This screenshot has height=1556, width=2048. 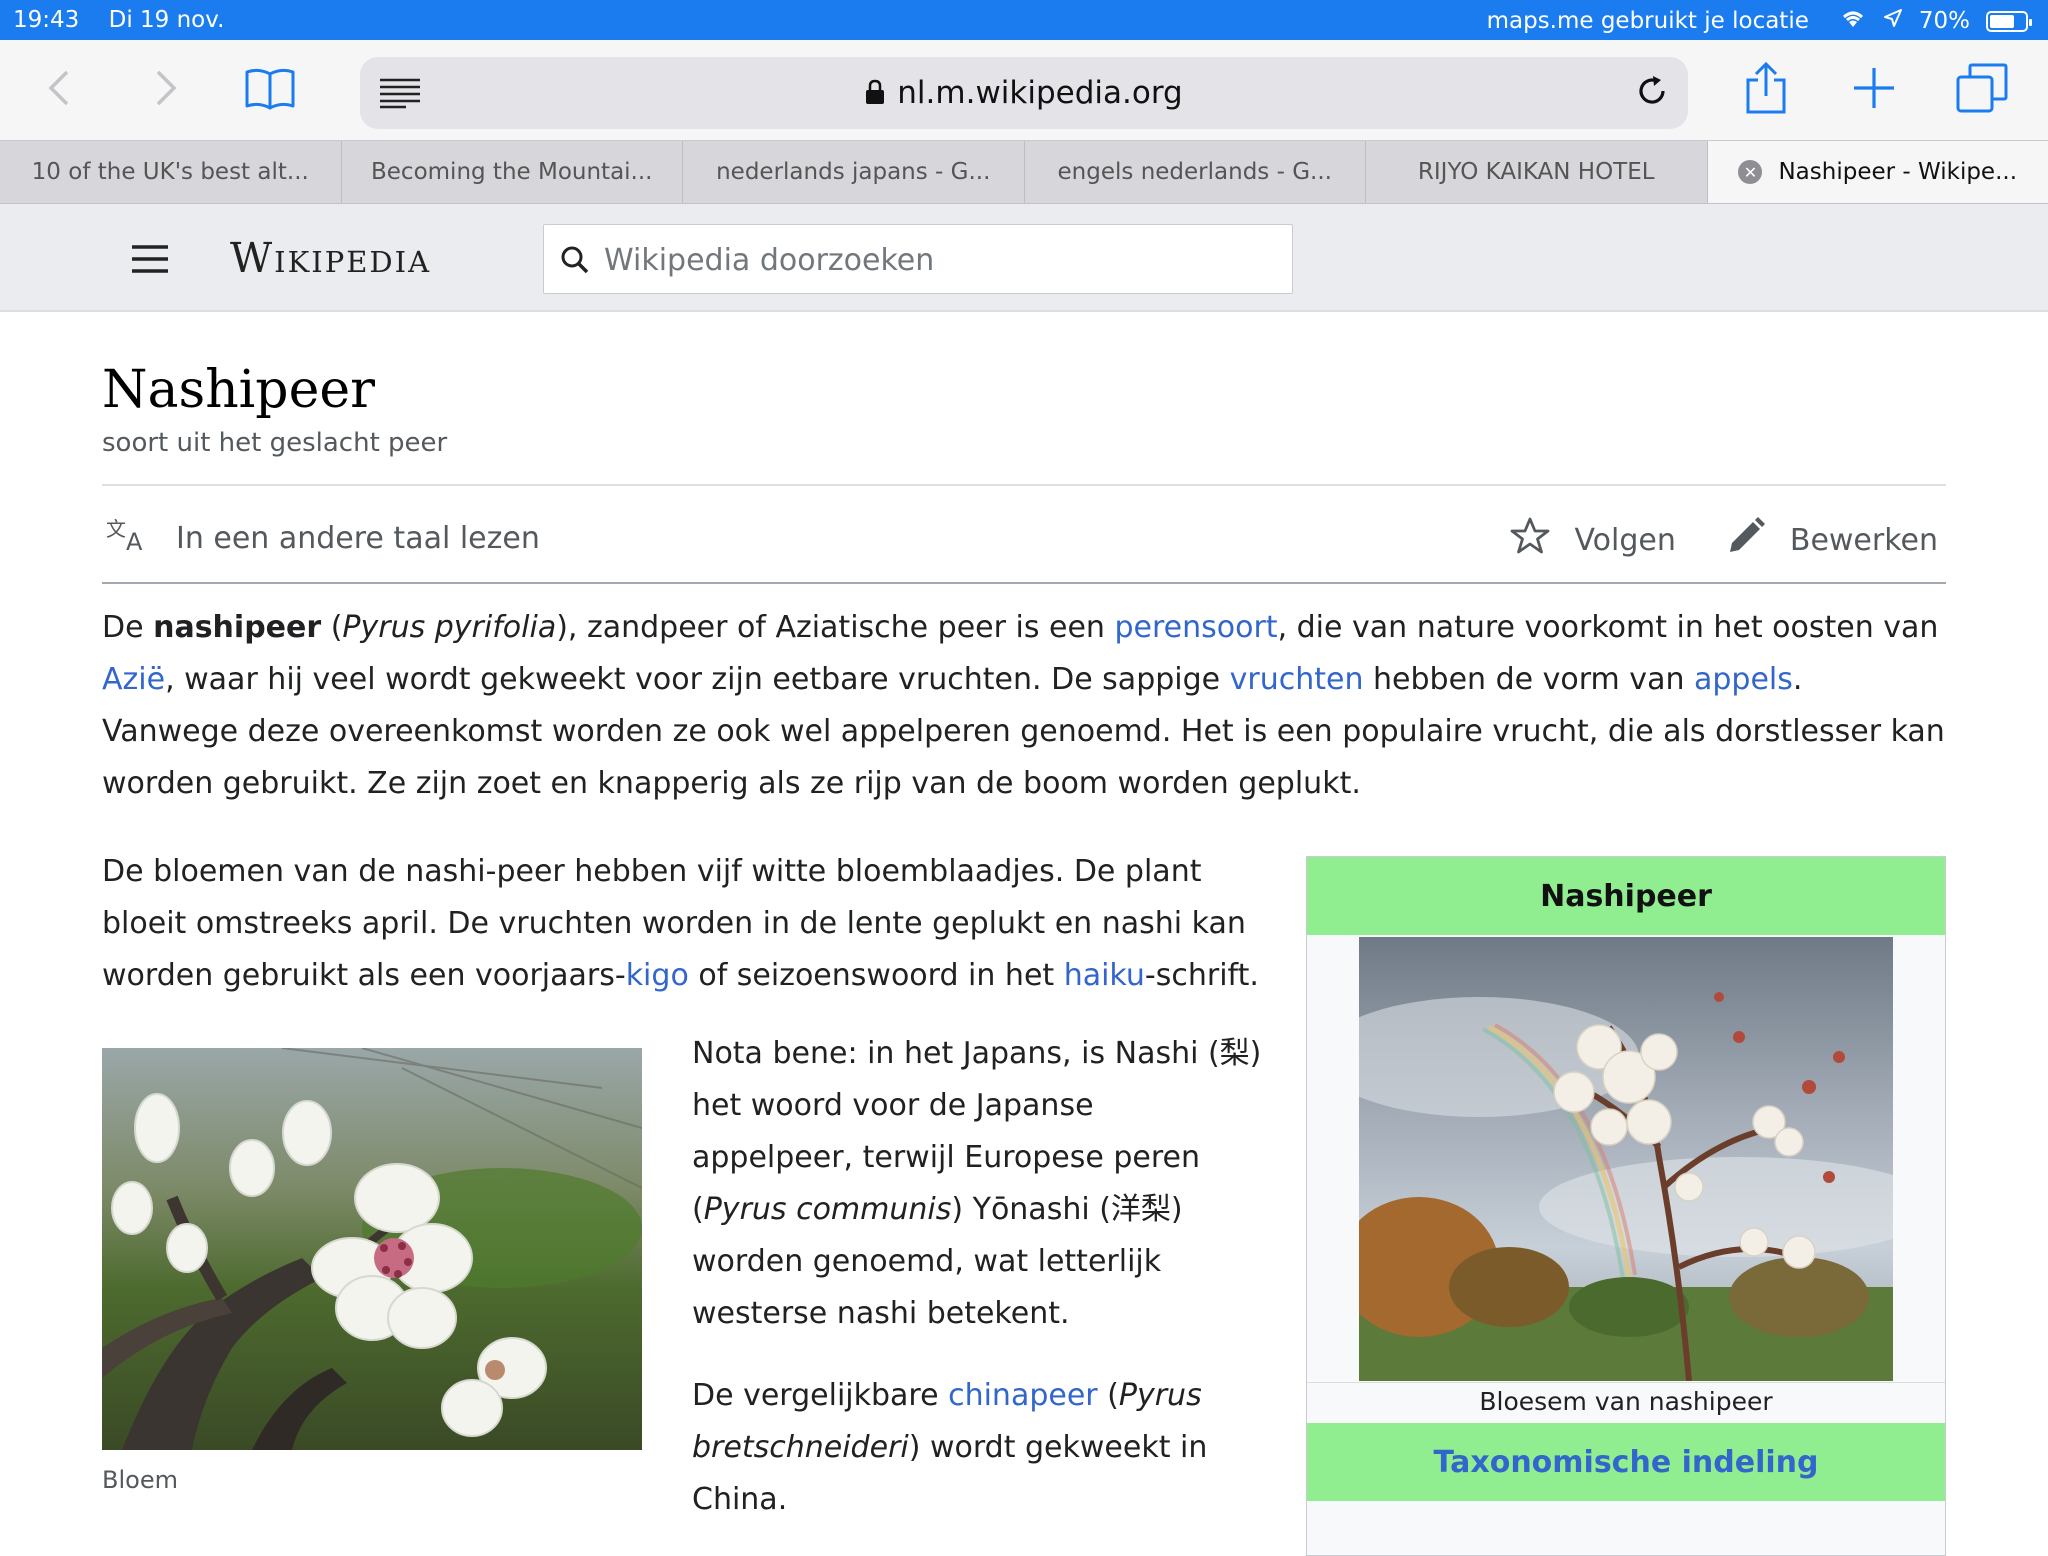 What do you see at coordinates (1624, 540) in the screenshot?
I see `follow-button: Volgen` at bounding box center [1624, 540].